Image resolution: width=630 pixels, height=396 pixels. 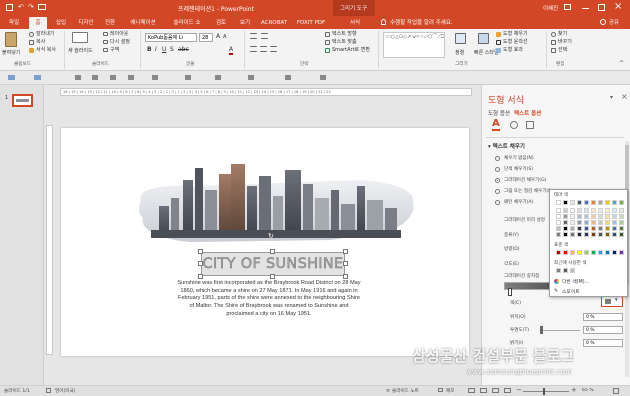 What do you see at coordinates (561, 330) in the screenshot?
I see `transparency-slider` at bounding box center [561, 330].